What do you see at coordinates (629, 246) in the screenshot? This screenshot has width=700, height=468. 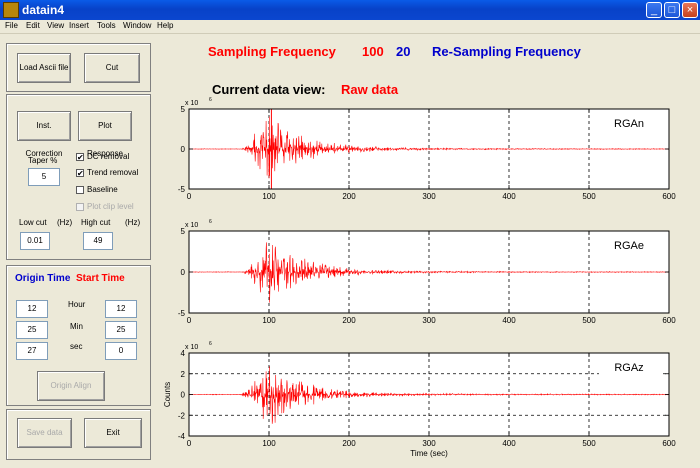 I see `station-label-RGAe: RGAe` at bounding box center [629, 246].